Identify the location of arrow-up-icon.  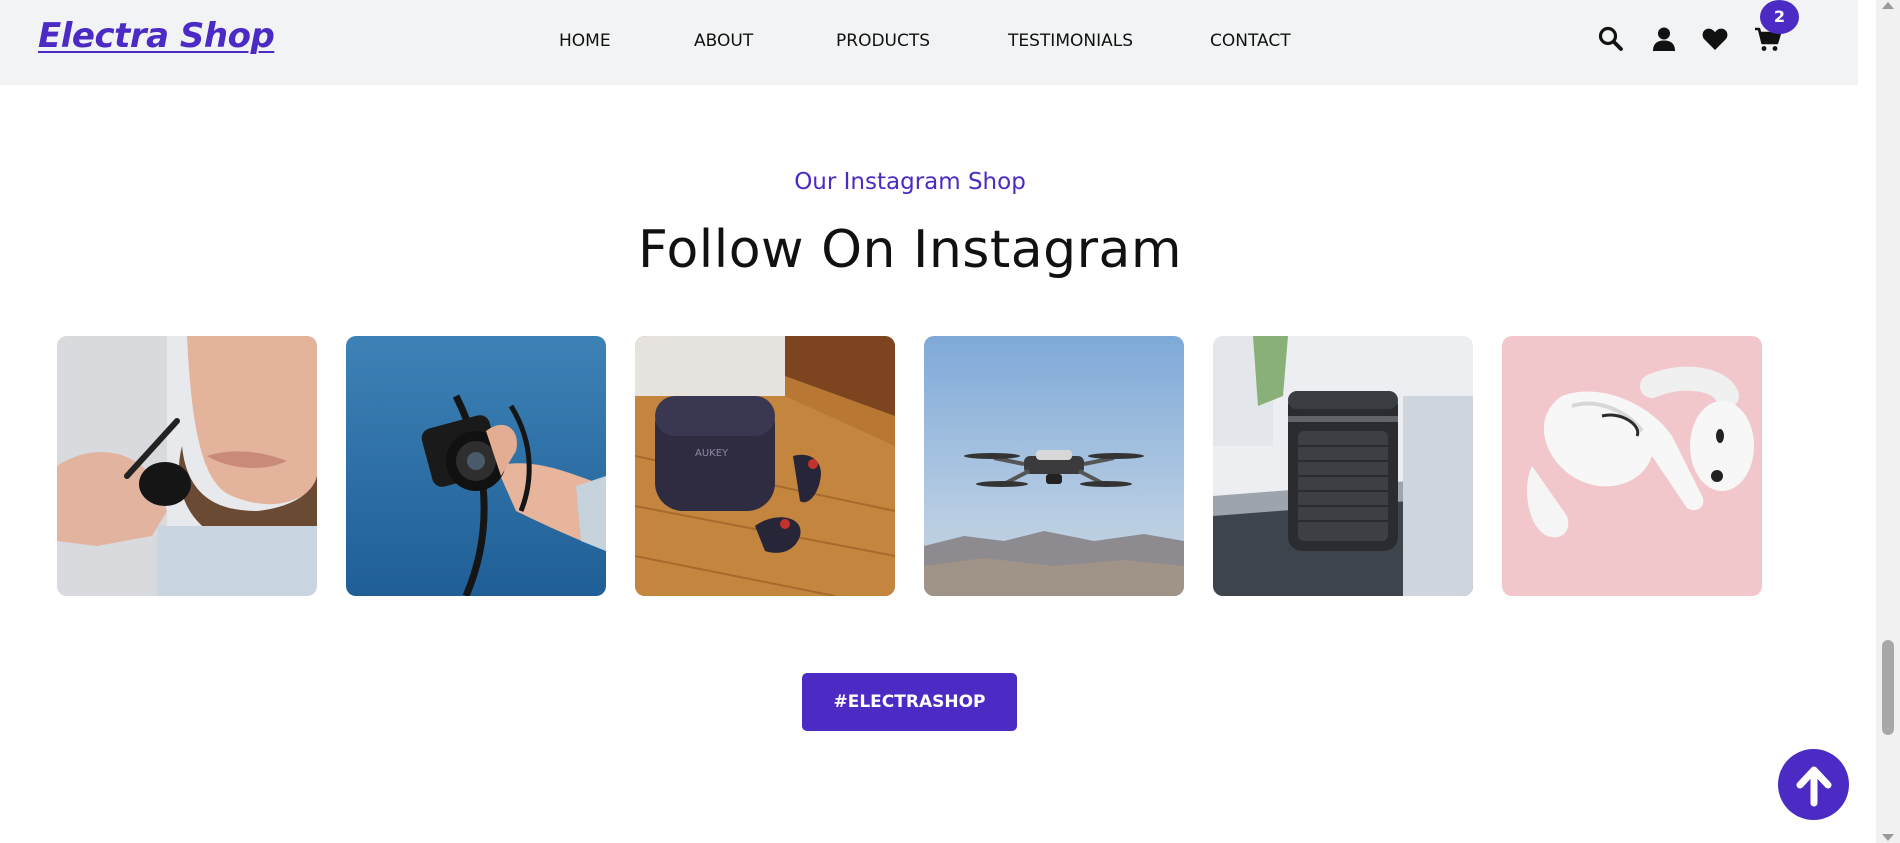
(1813, 786).